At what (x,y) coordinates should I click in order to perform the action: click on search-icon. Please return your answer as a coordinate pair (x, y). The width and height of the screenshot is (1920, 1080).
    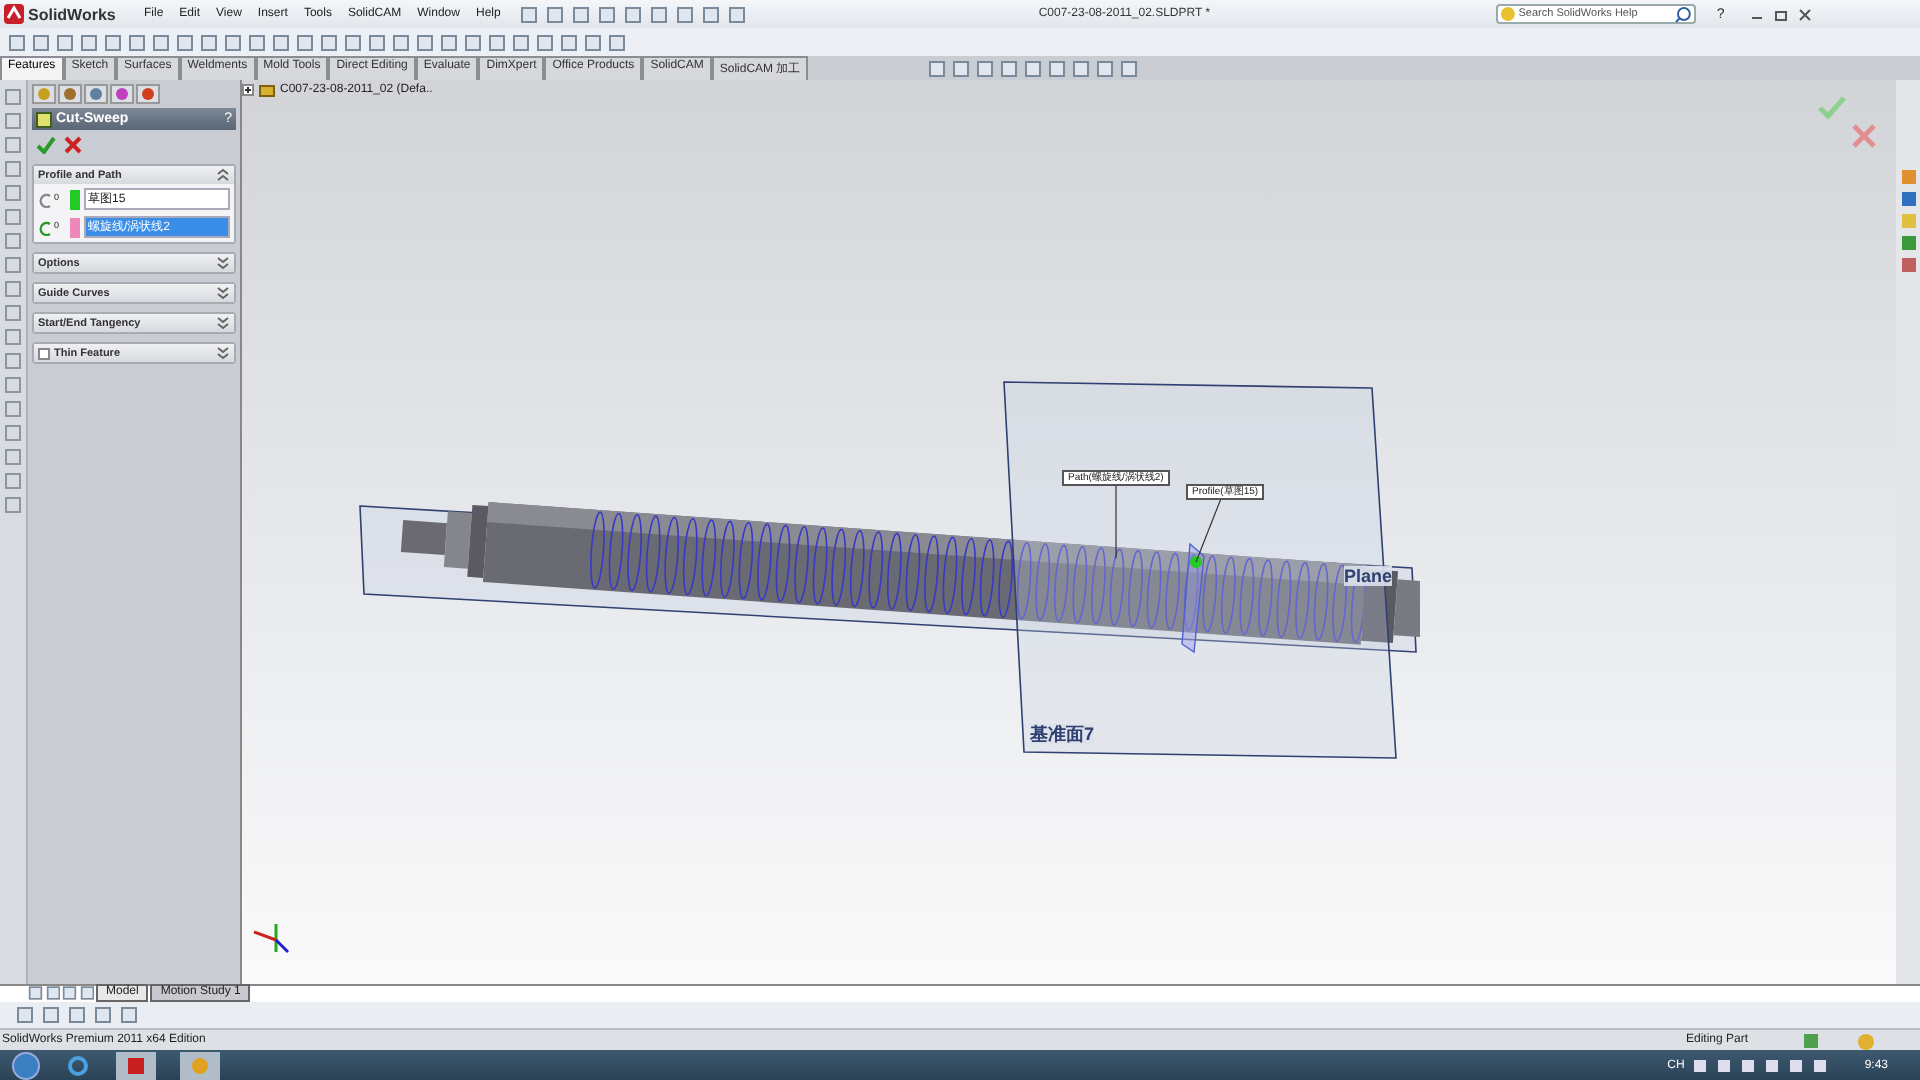
    Looking at the image, I should click on (1683, 14).